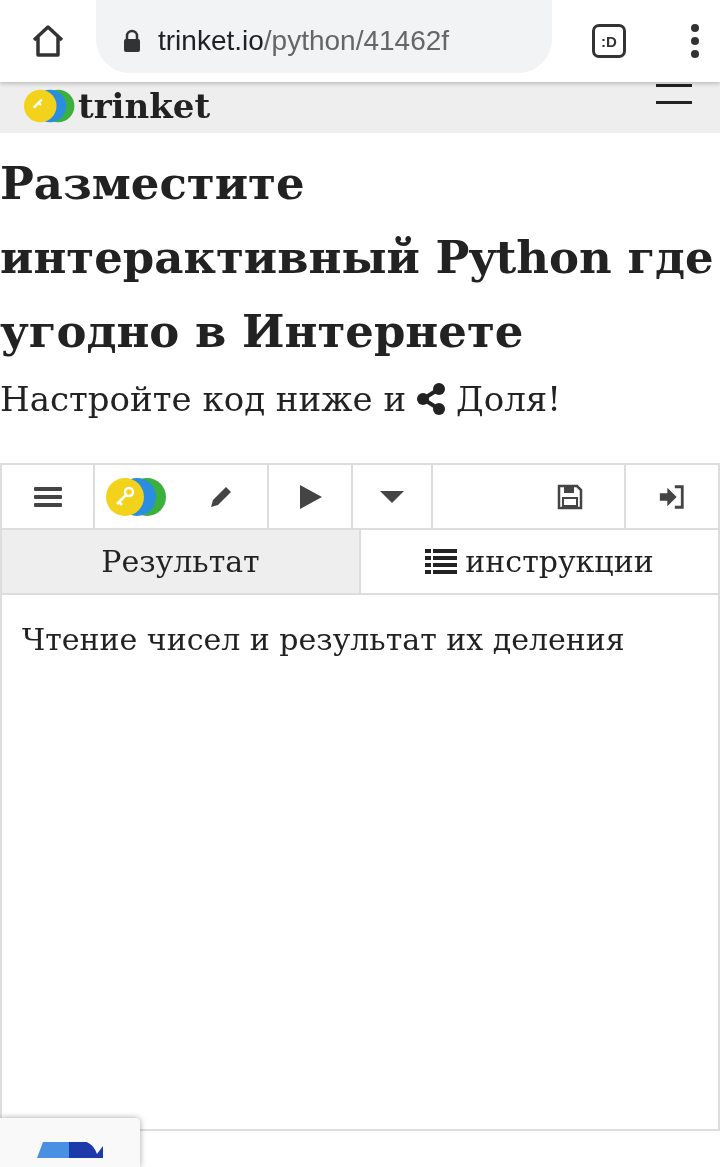 The width and height of the screenshot is (720, 1167). I want to click on caret-icon, so click(392, 496).